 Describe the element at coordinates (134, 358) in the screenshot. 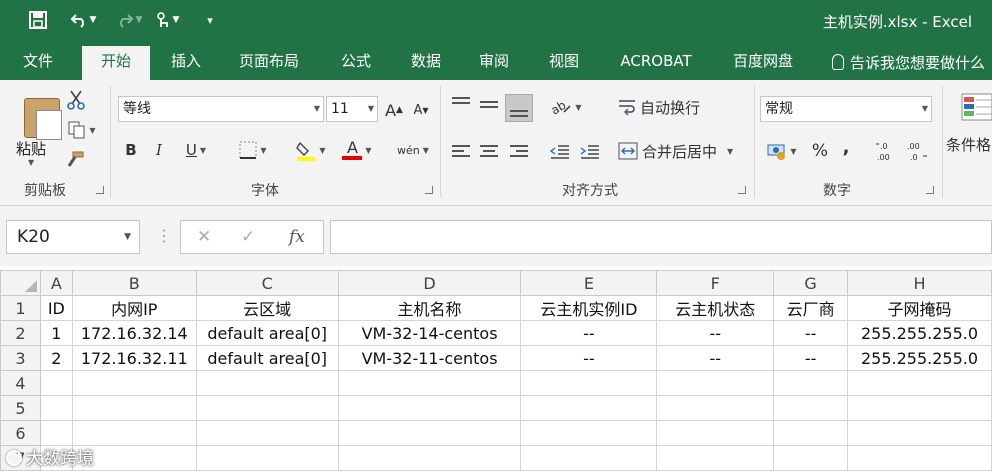

I see `cell: 172.16.32.11` at that location.